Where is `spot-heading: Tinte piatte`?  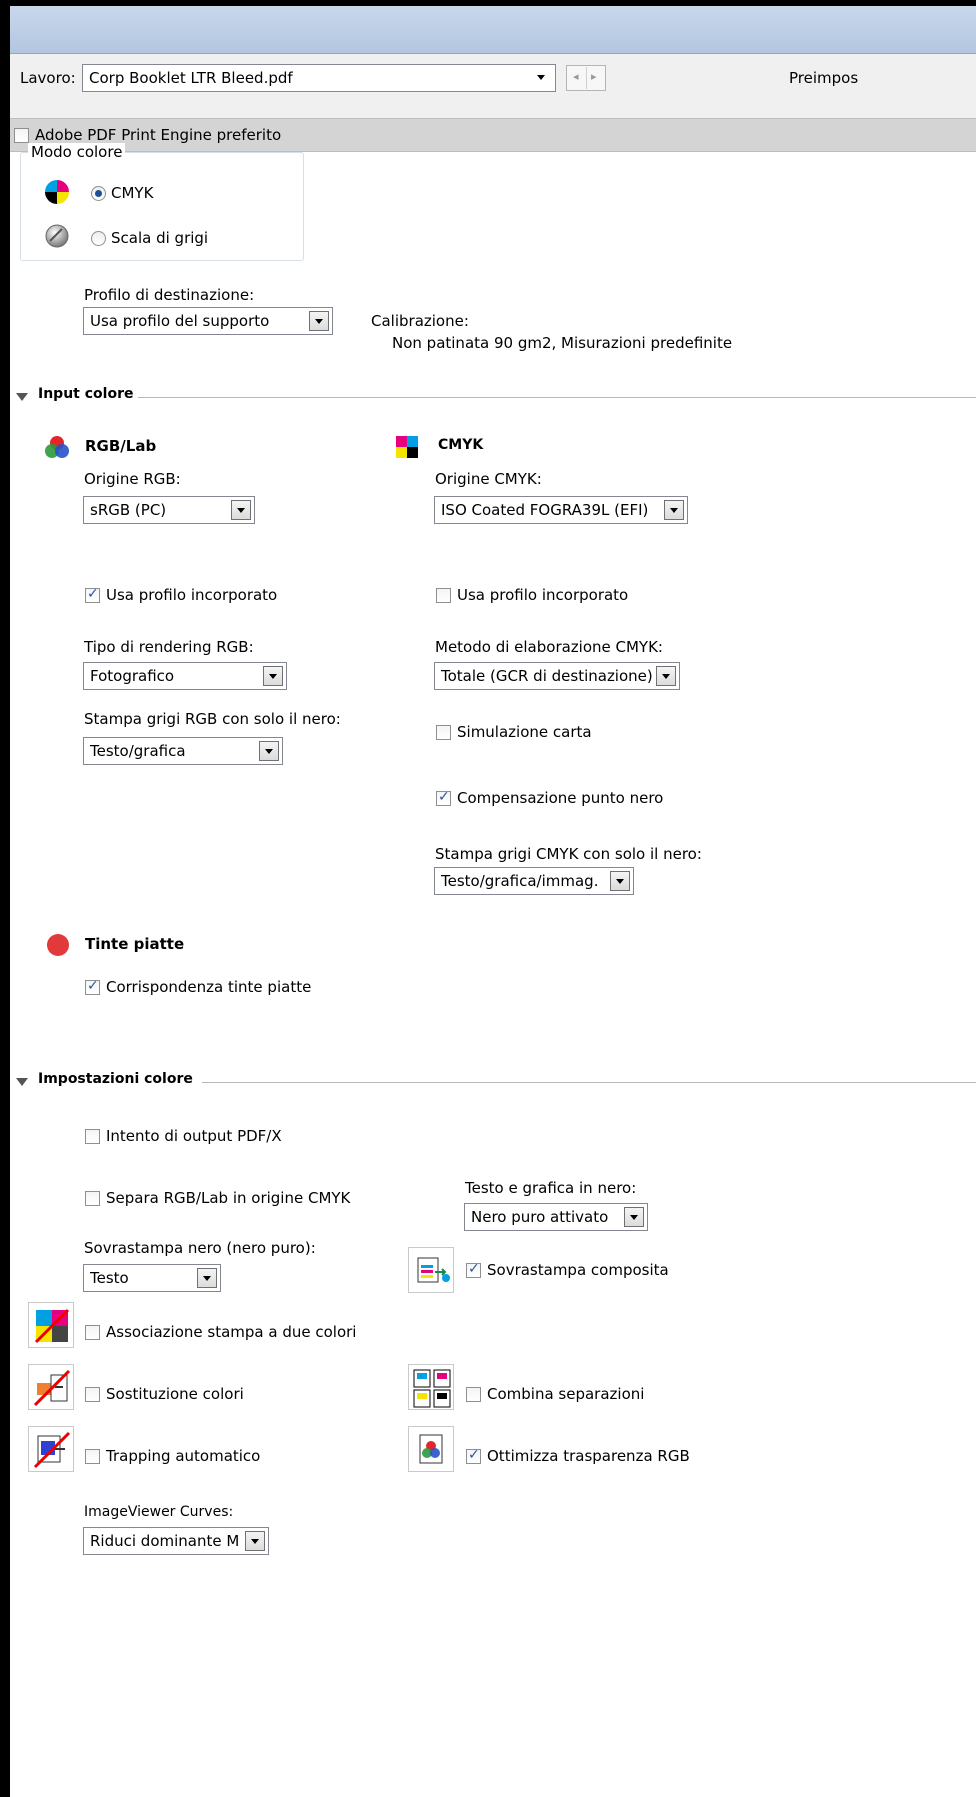 spot-heading: Tinte piatte is located at coordinates (135, 944).